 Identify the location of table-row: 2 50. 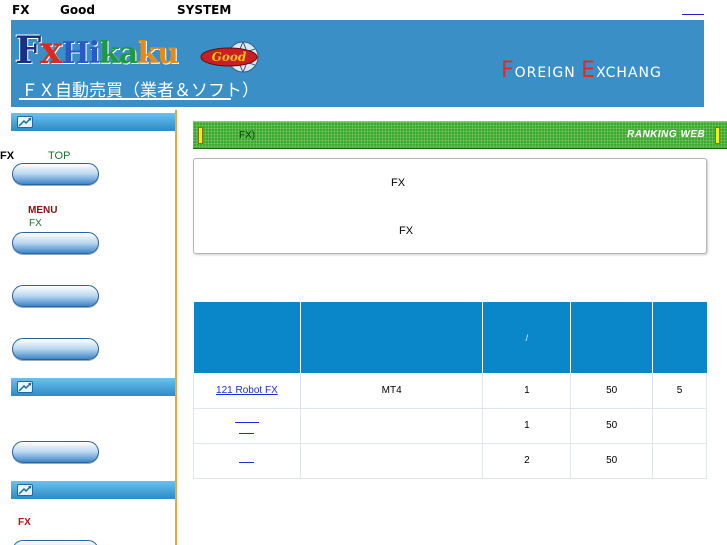
(450, 461).